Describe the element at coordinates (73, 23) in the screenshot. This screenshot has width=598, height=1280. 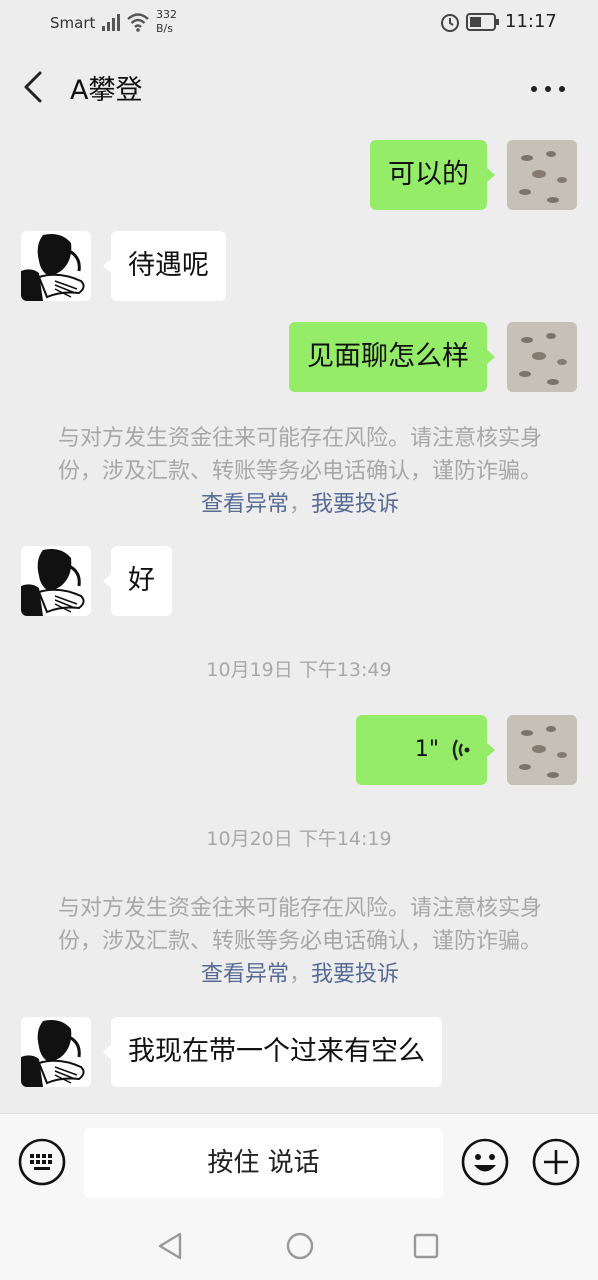
I see `carrier-name: Smart` at that location.